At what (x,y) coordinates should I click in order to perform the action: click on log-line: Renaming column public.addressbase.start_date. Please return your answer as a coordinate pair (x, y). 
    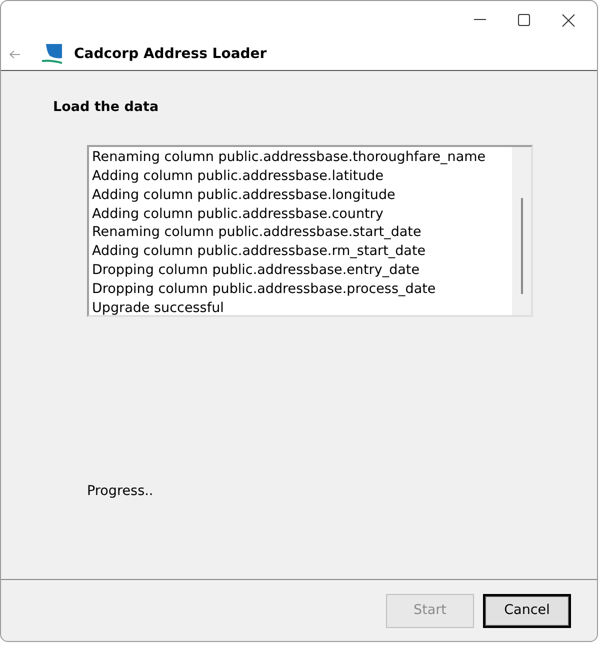
    Looking at the image, I should click on (257, 232).